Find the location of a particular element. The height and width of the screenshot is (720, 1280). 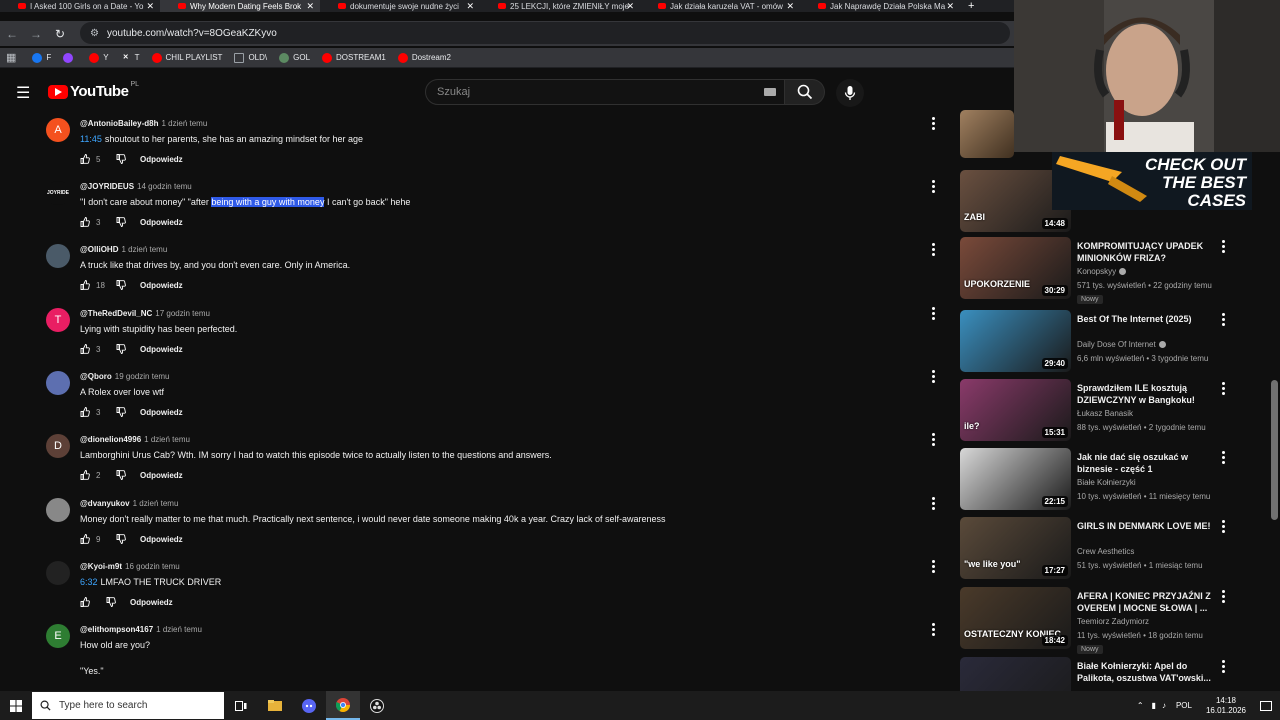

taskbar-search-input is located at coordinates (134, 705).